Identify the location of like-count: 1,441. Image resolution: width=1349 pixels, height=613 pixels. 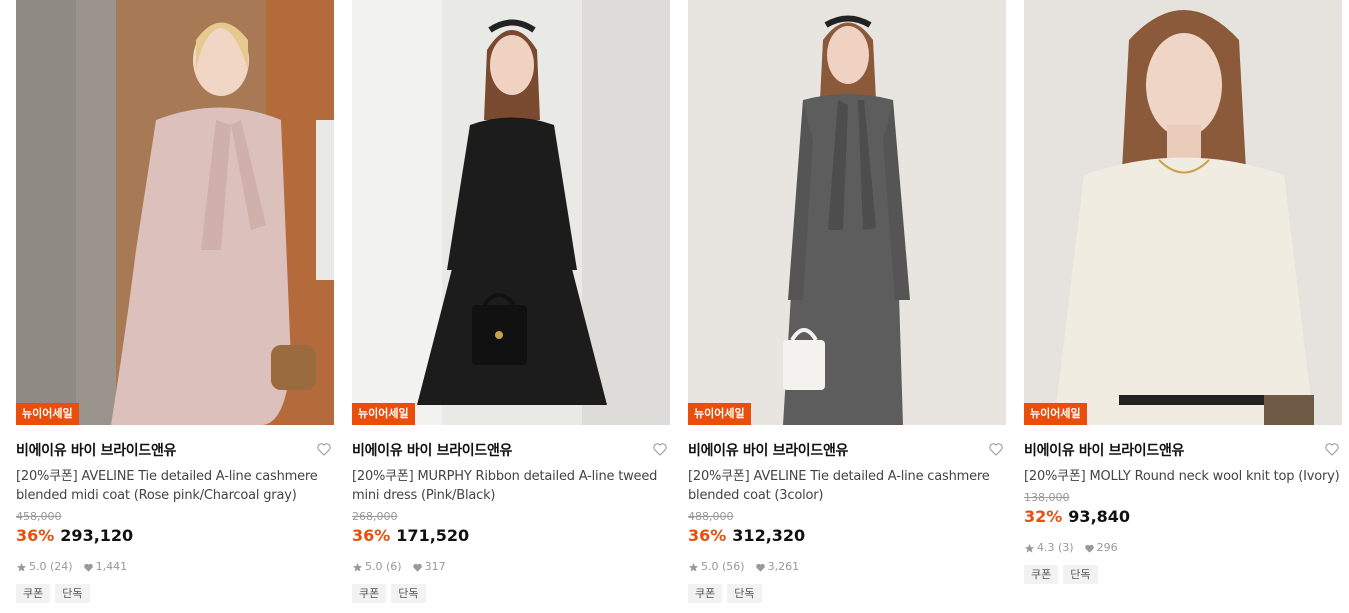
(111, 566).